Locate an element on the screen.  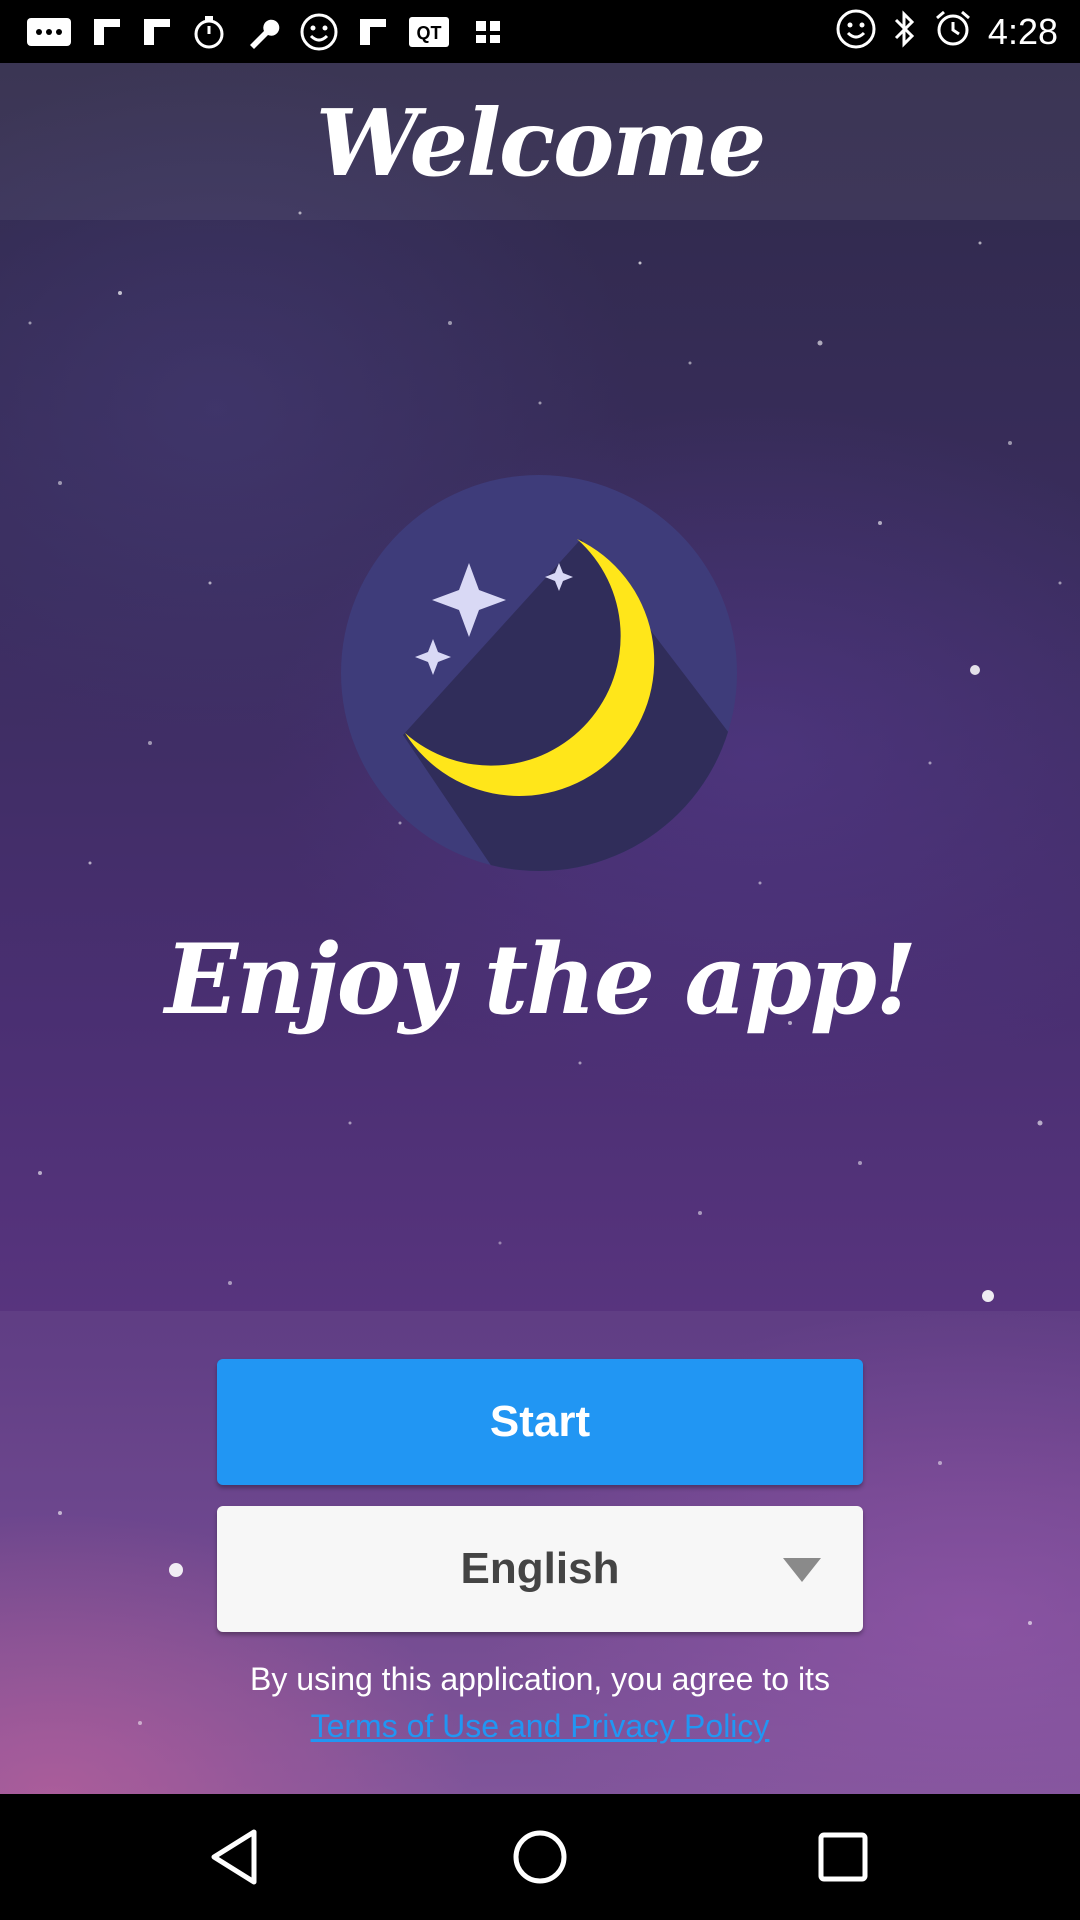
home-icon is located at coordinates (540, 1857).